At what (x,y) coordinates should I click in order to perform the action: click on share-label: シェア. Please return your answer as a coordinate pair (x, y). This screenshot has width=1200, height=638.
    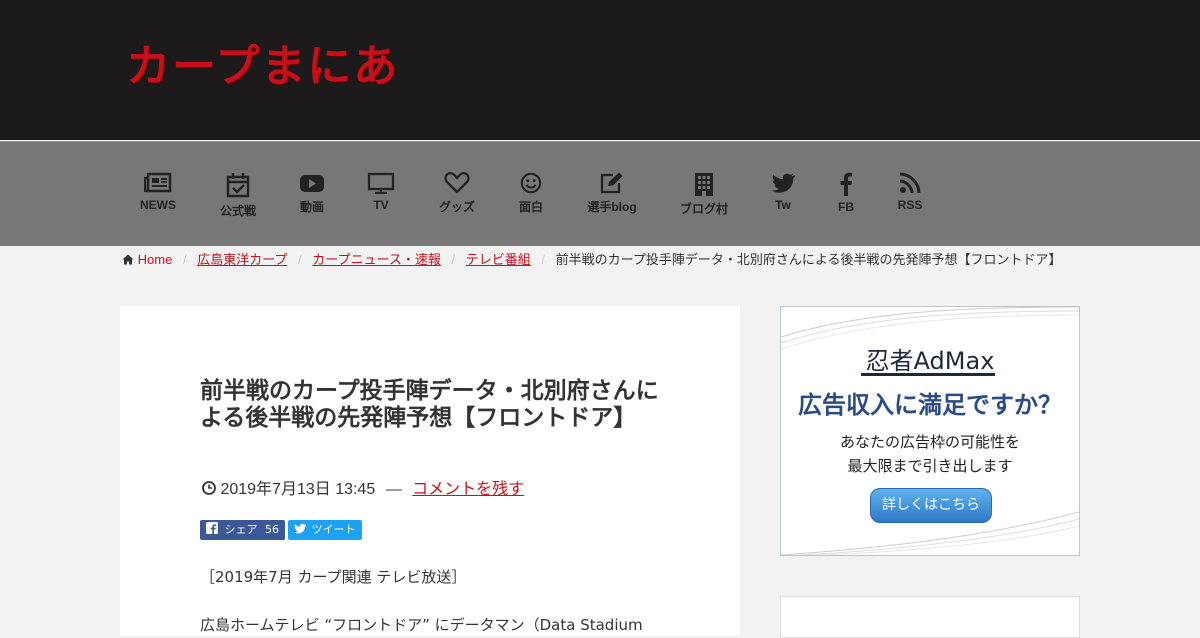
    Looking at the image, I should click on (241, 529).